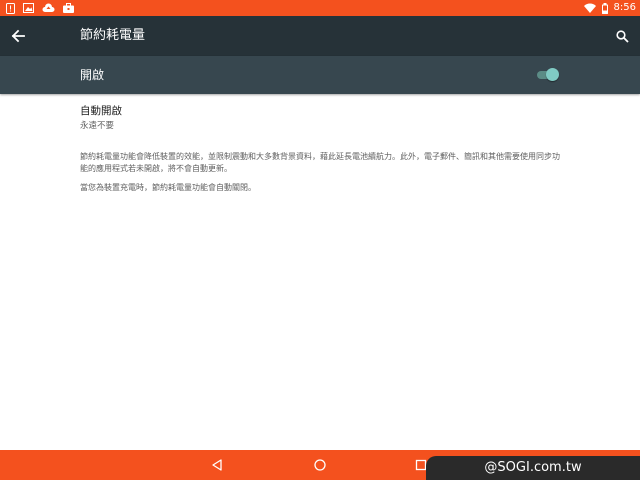 This screenshot has height=480, width=640. Describe the element at coordinates (10, 8) in the screenshot. I see `alert-icon` at that location.